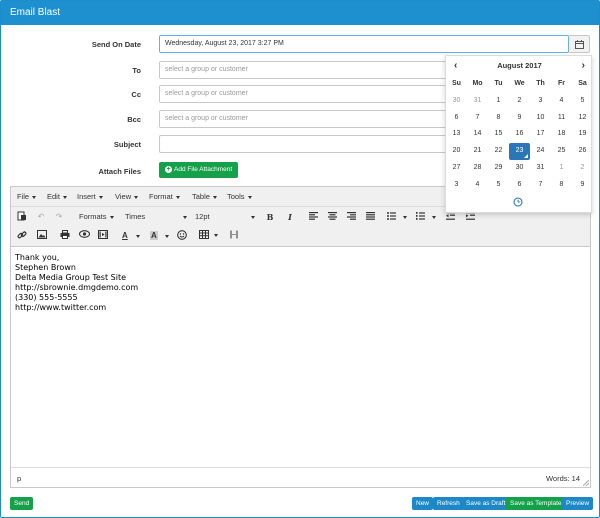 This screenshot has height=518, width=600. What do you see at coordinates (477, 134) in the screenshot?
I see `calendar-day: 14` at bounding box center [477, 134].